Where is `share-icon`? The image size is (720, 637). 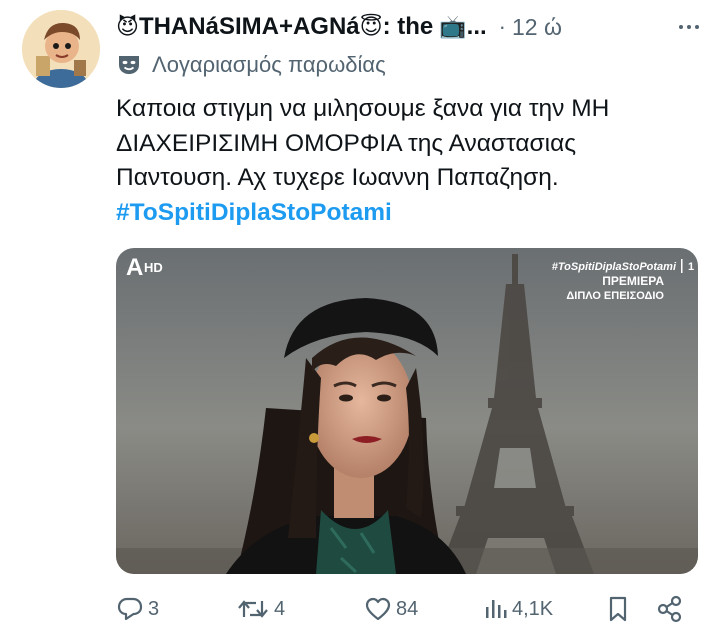
share-icon is located at coordinates (669, 609).